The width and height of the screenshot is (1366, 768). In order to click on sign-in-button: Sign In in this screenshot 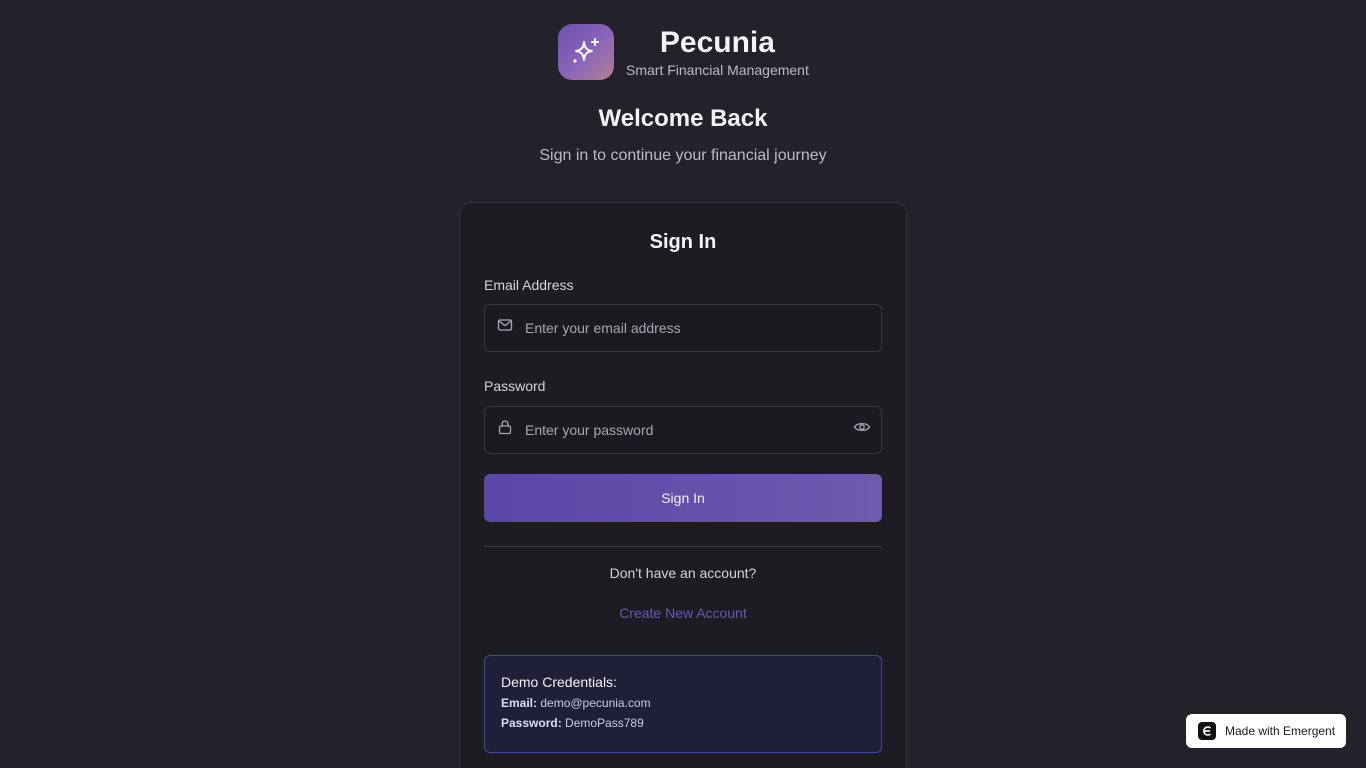, I will do `click(683, 498)`.